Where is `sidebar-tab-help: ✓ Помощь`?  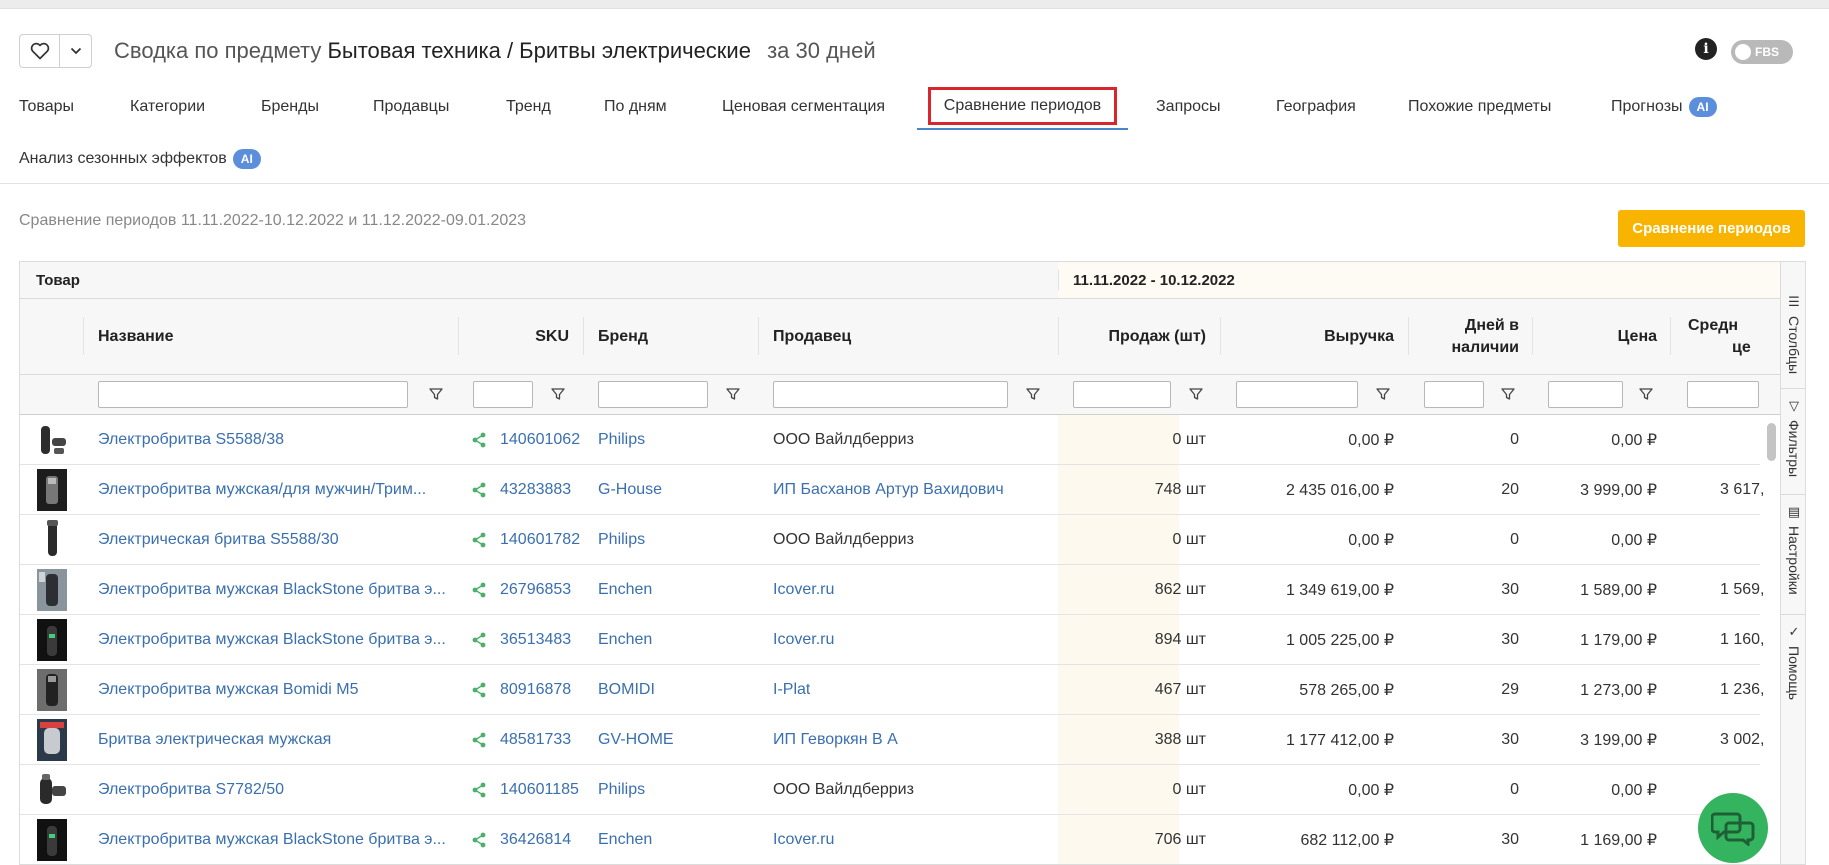 sidebar-tab-help: ✓ Помощь is located at coordinates (1793, 662).